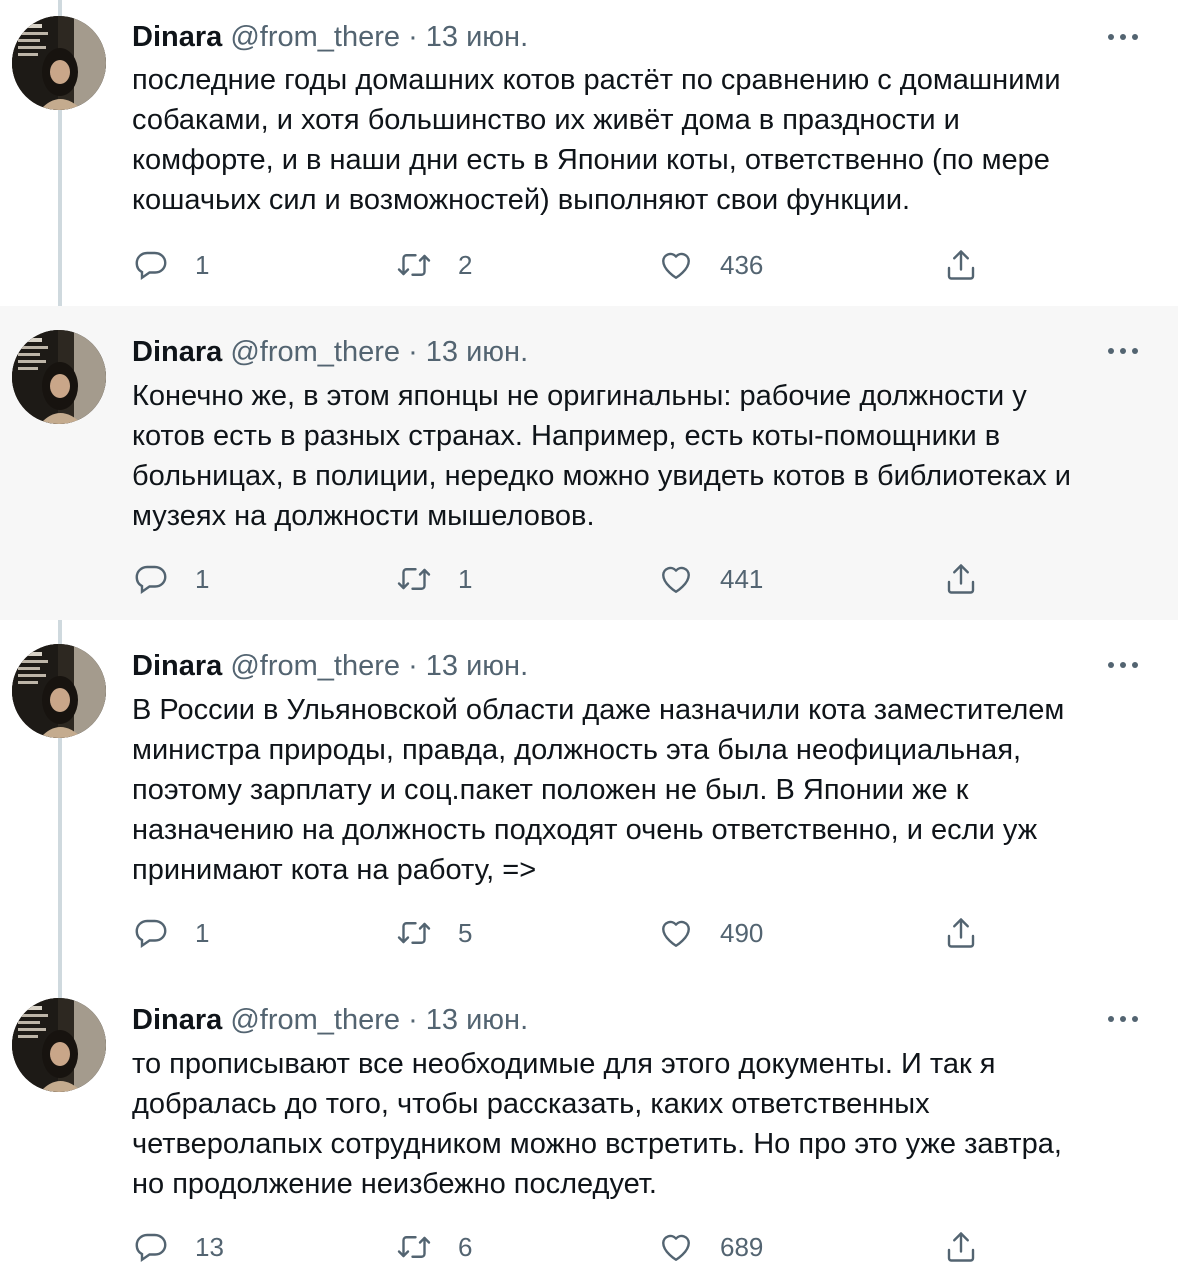 The width and height of the screenshot is (1178, 1282). I want to click on like-count: 689, so click(742, 1246).